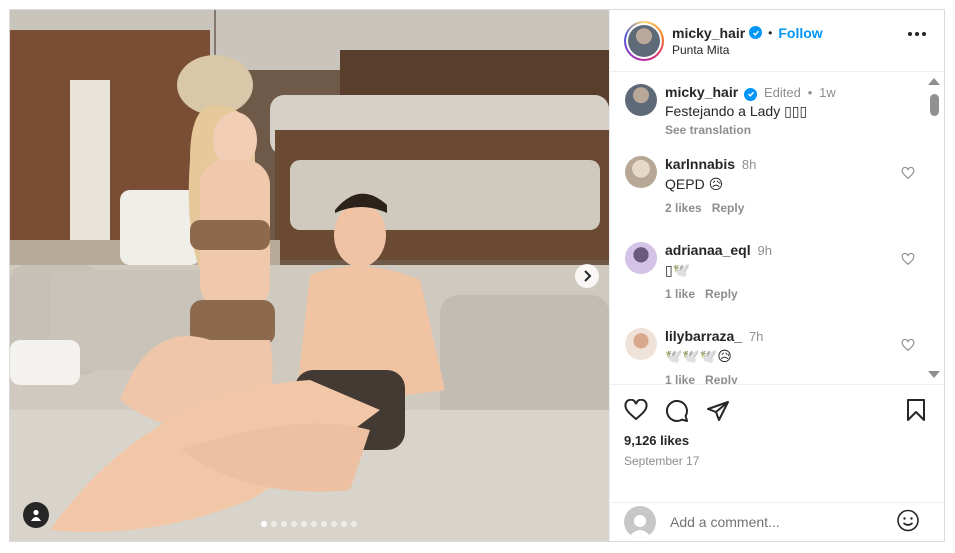  Describe the element at coordinates (644, 40) in the screenshot. I see `author-avatar` at that location.